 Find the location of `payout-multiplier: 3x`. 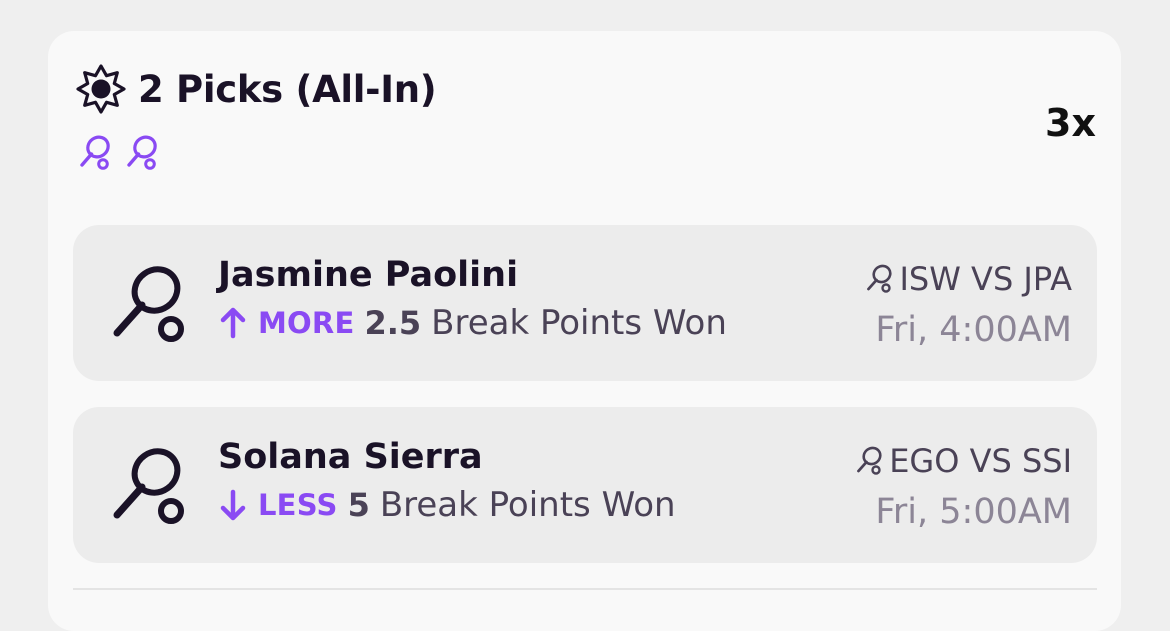

payout-multiplier: 3x is located at coordinates (1070, 123).